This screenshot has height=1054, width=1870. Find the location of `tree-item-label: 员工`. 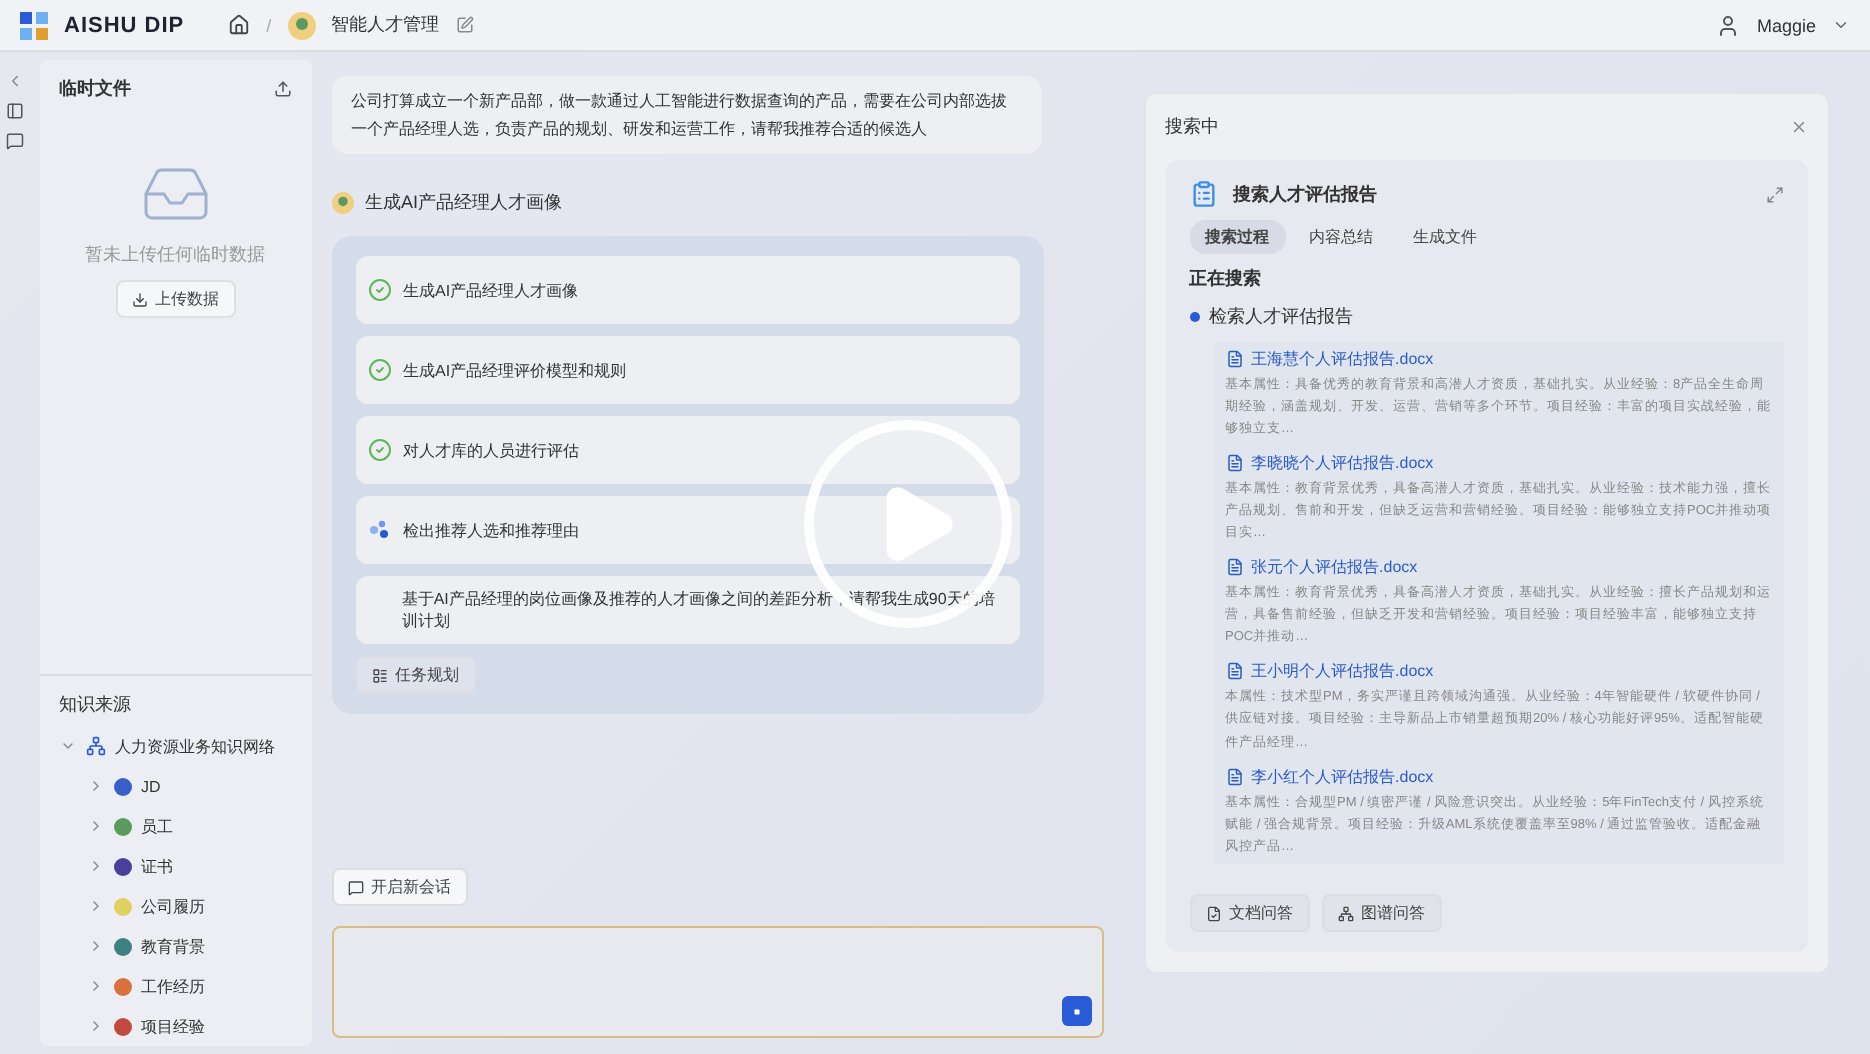

tree-item-label: 员工 is located at coordinates (157, 826).